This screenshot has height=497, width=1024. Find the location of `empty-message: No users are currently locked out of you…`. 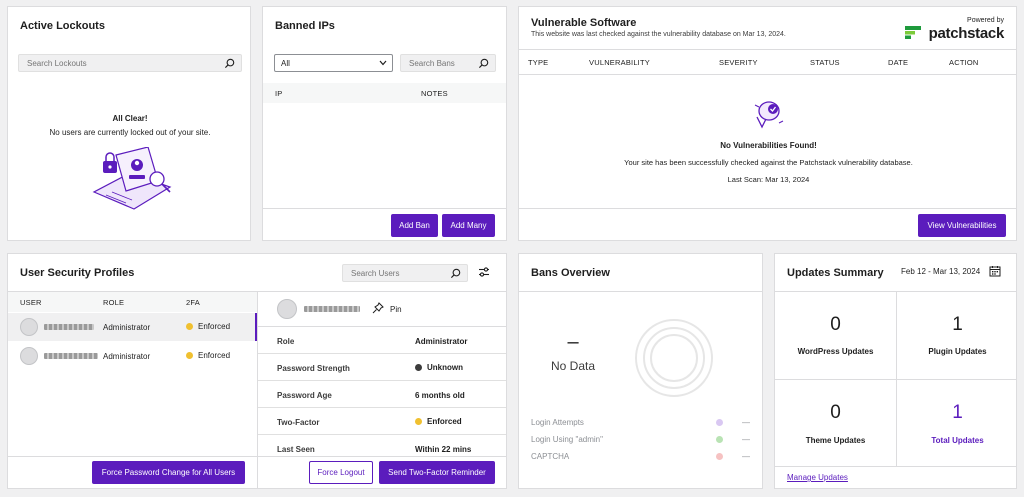

empty-message: No users are currently locked out of you… is located at coordinates (130, 132).